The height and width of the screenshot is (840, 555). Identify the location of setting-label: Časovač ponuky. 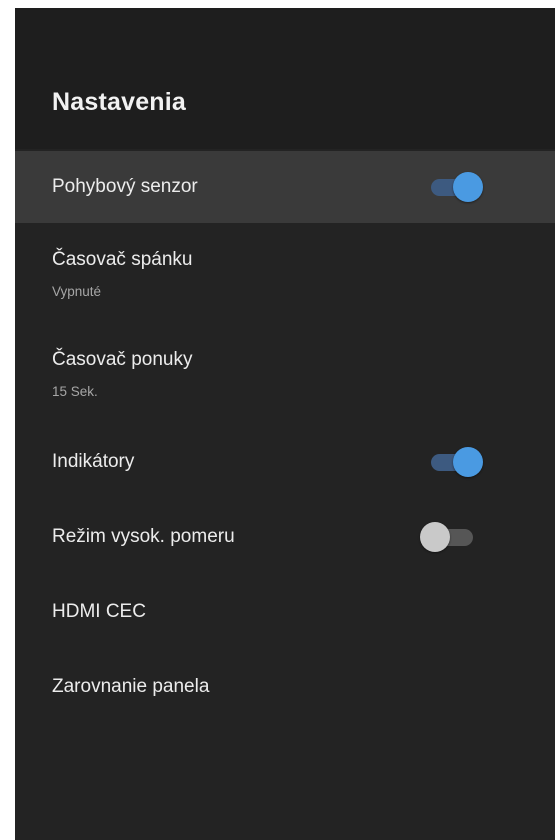
(122, 359).